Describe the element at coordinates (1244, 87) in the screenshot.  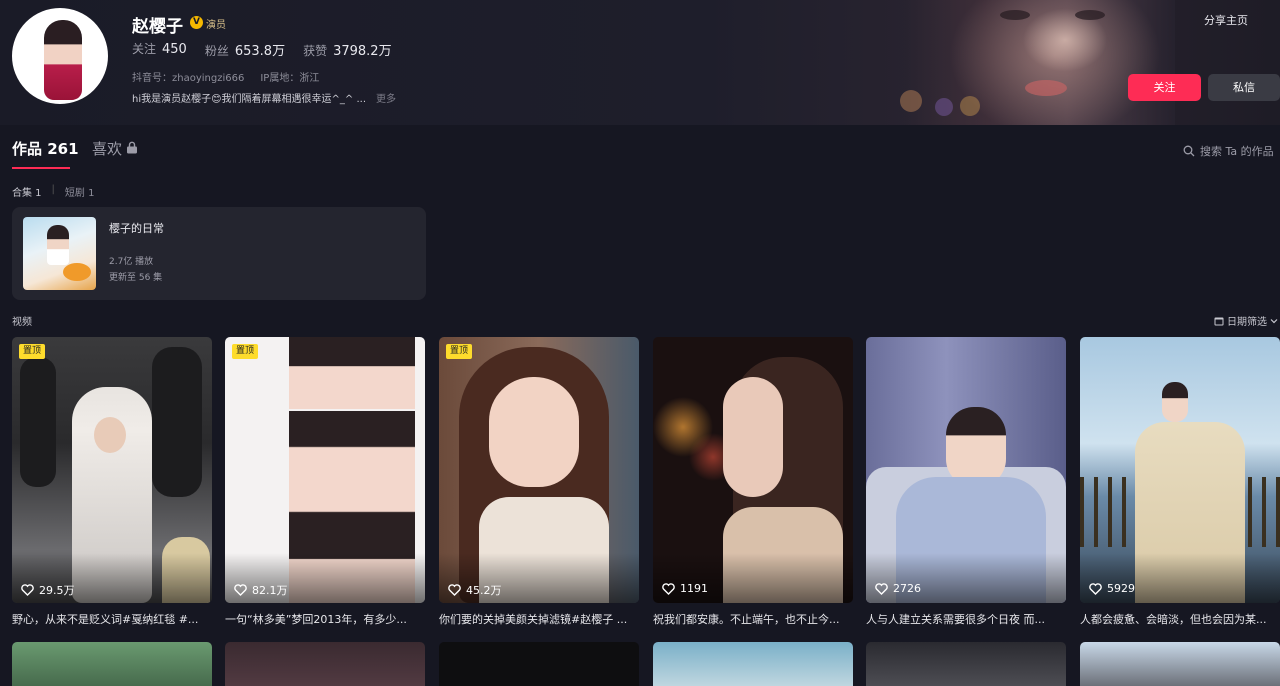
I see `message-button: 私信` at that location.